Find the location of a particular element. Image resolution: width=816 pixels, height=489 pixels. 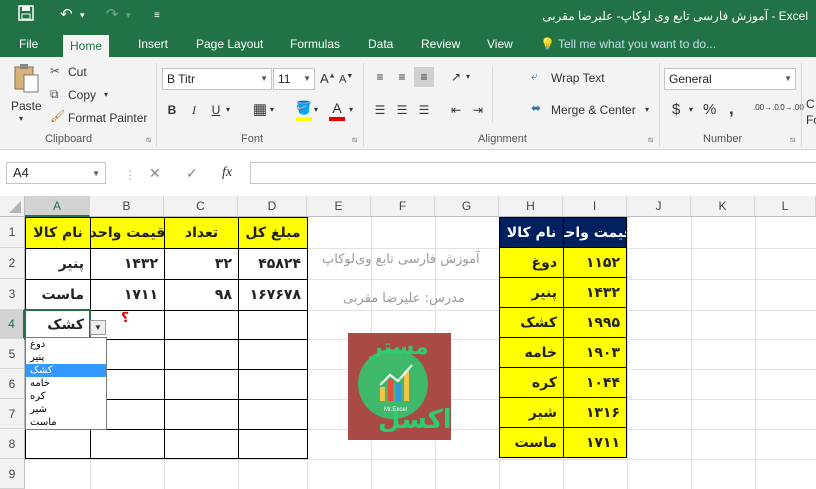

cut-icon: ✂ is located at coordinates (55, 71).